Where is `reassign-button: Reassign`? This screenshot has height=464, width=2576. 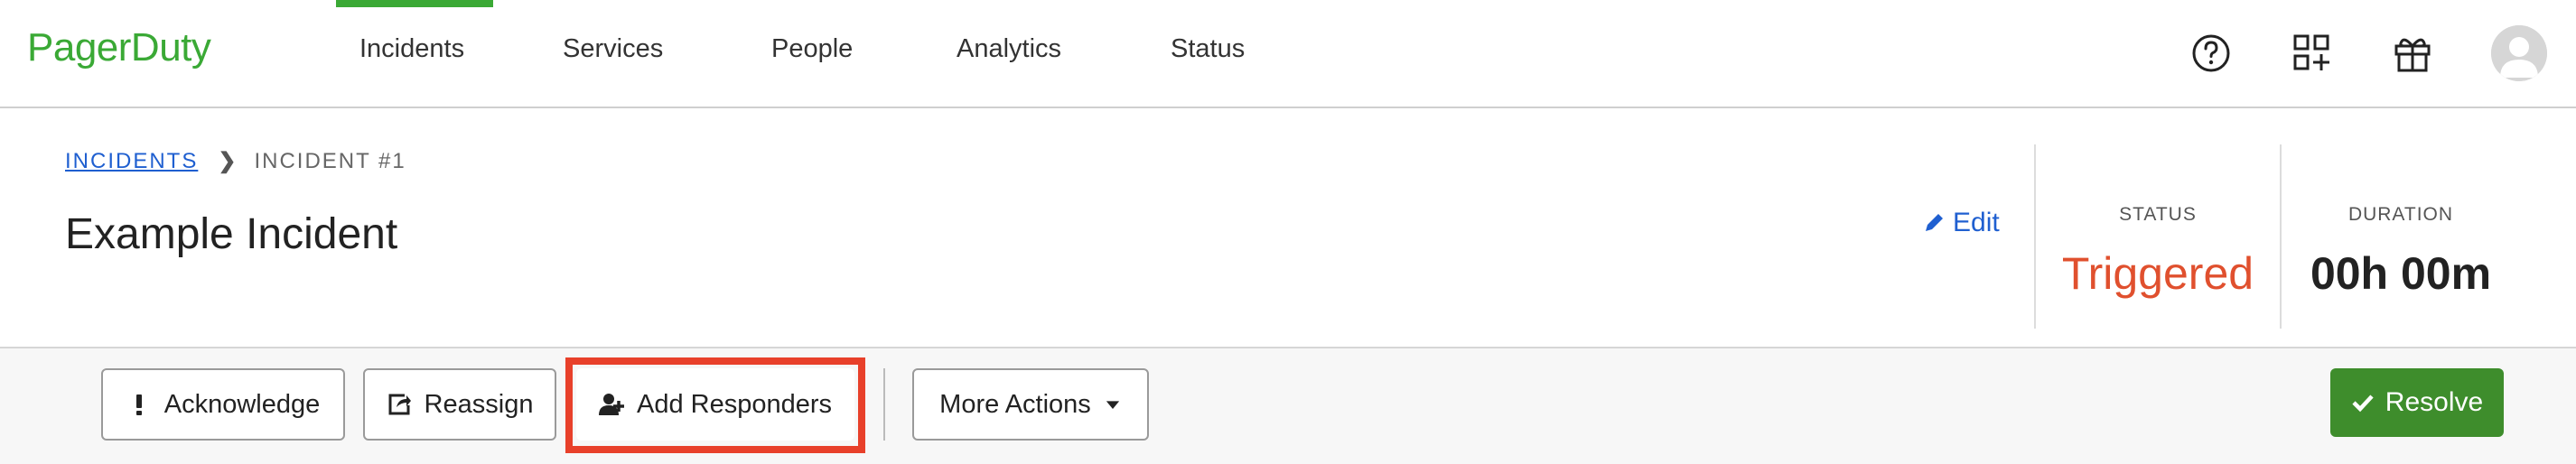
reassign-button: Reassign is located at coordinates (459, 404).